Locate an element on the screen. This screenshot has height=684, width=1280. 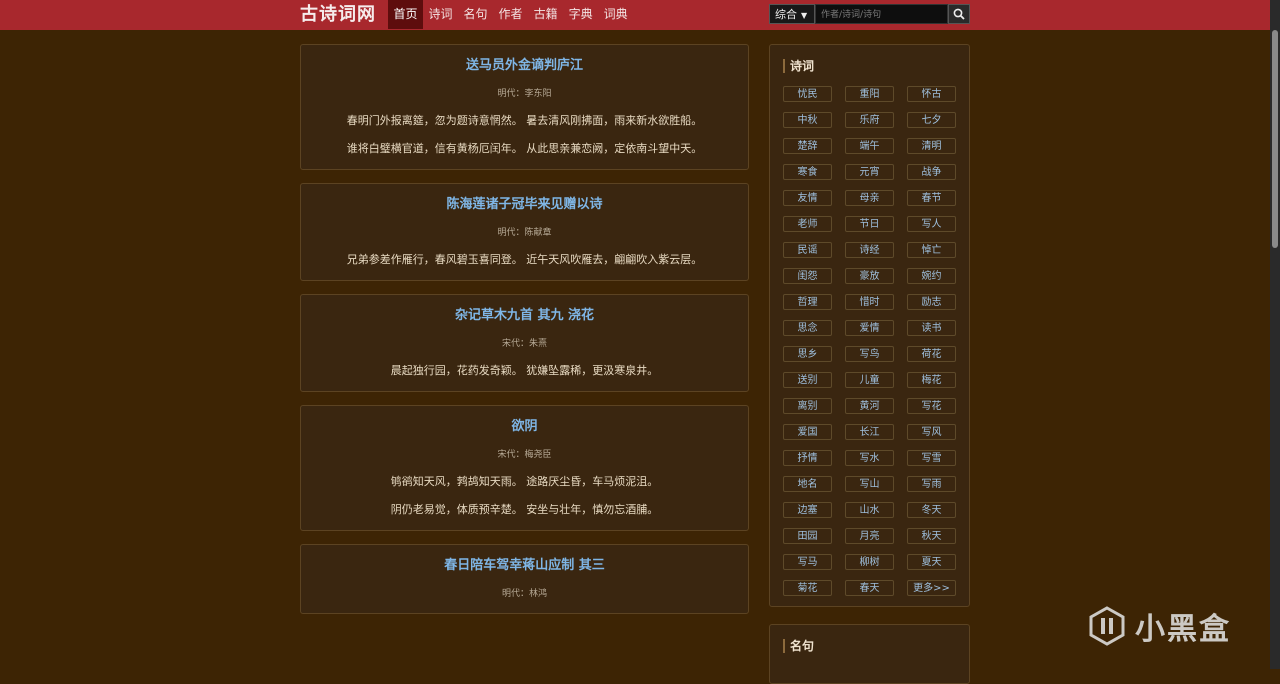
site-logo: 古诗词网 is located at coordinates (338, 15).